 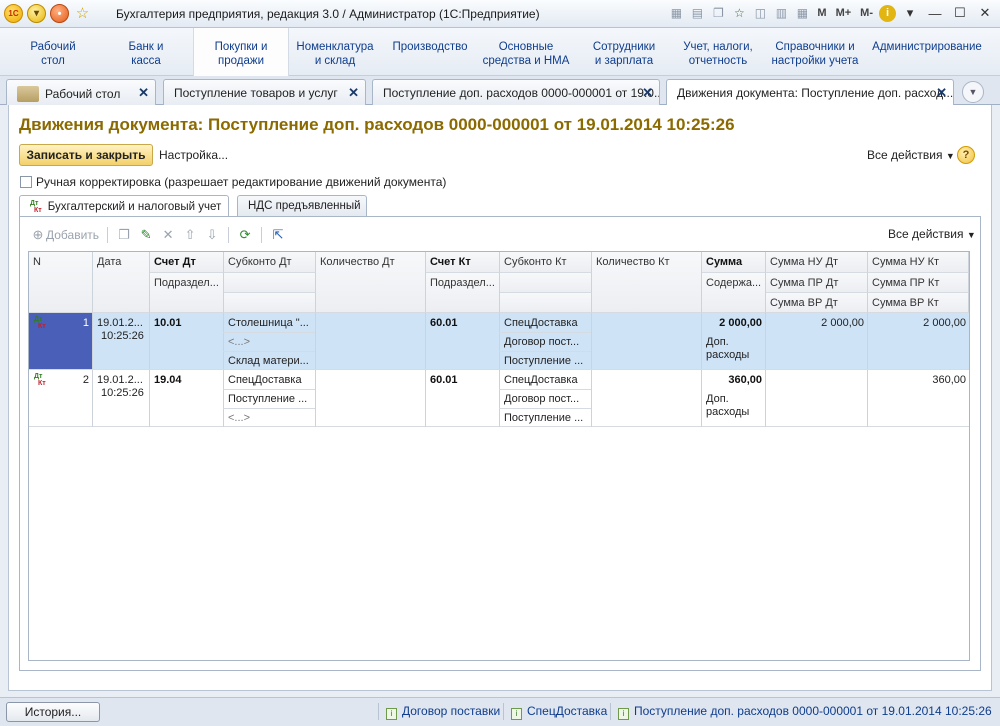 I want to click on tab-label: Бухгалтерский и налоговый учет, so click(x=134, y=207).